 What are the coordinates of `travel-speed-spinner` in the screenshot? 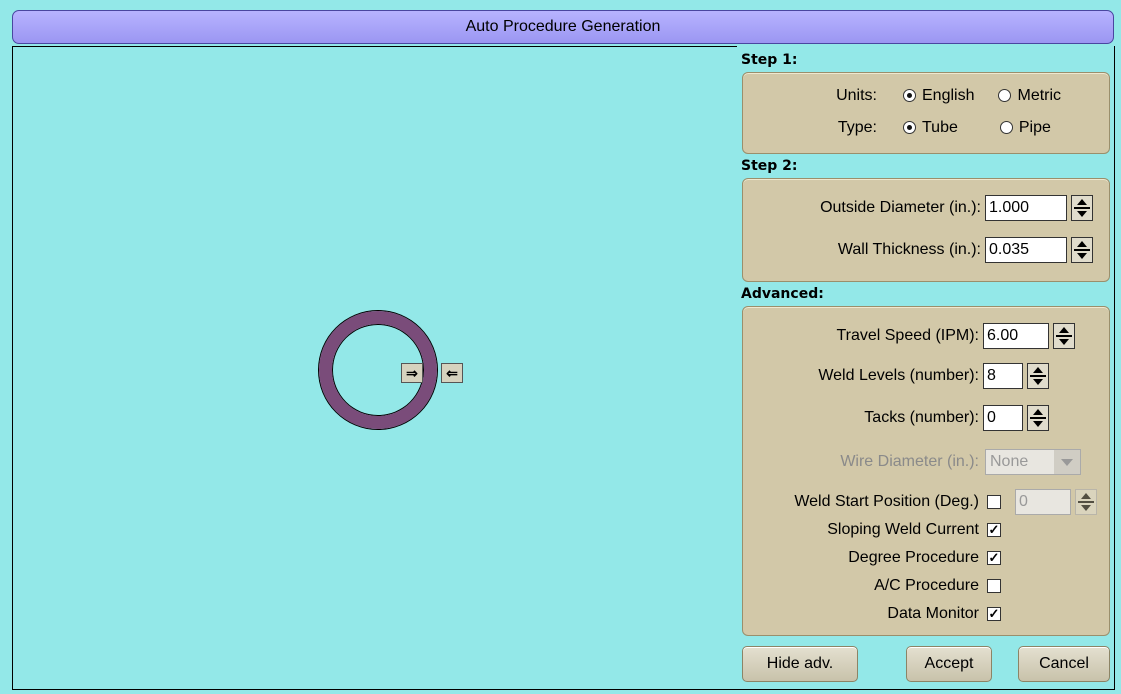 It's located at (1064, 336).